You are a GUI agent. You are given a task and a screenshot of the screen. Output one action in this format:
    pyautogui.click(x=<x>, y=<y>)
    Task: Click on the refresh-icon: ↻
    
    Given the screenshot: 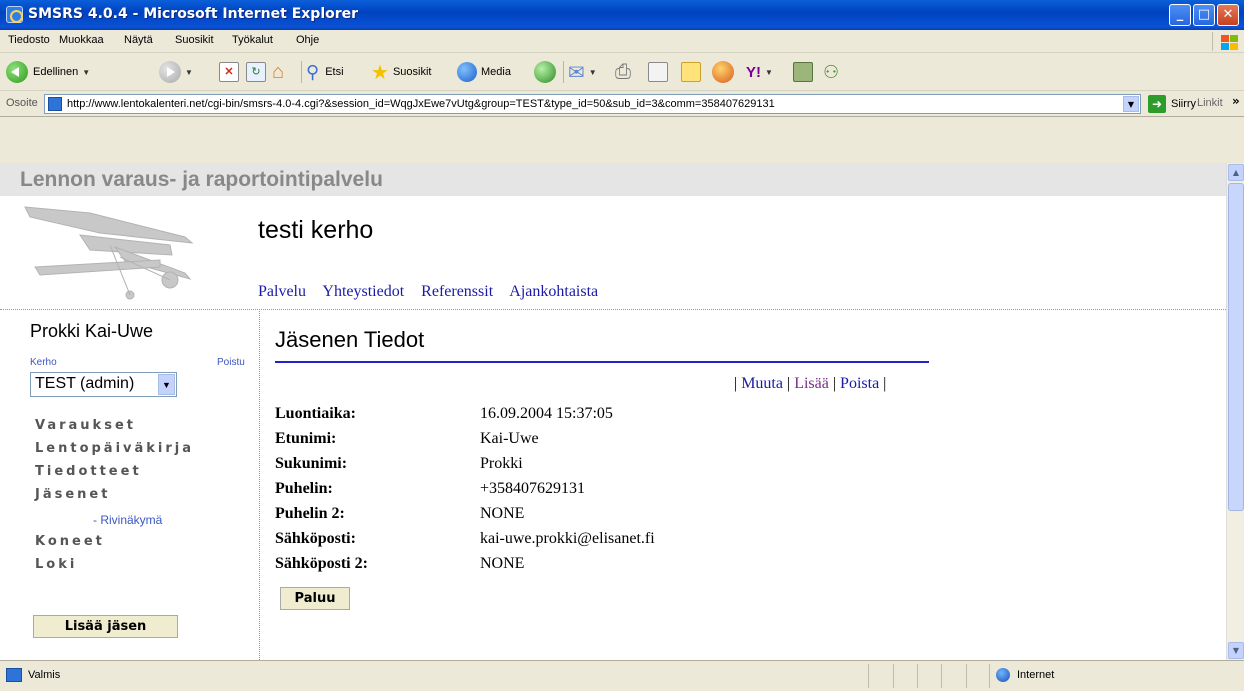 What is the action you would take?
    pyautogui.click(x=256, y=72)
    